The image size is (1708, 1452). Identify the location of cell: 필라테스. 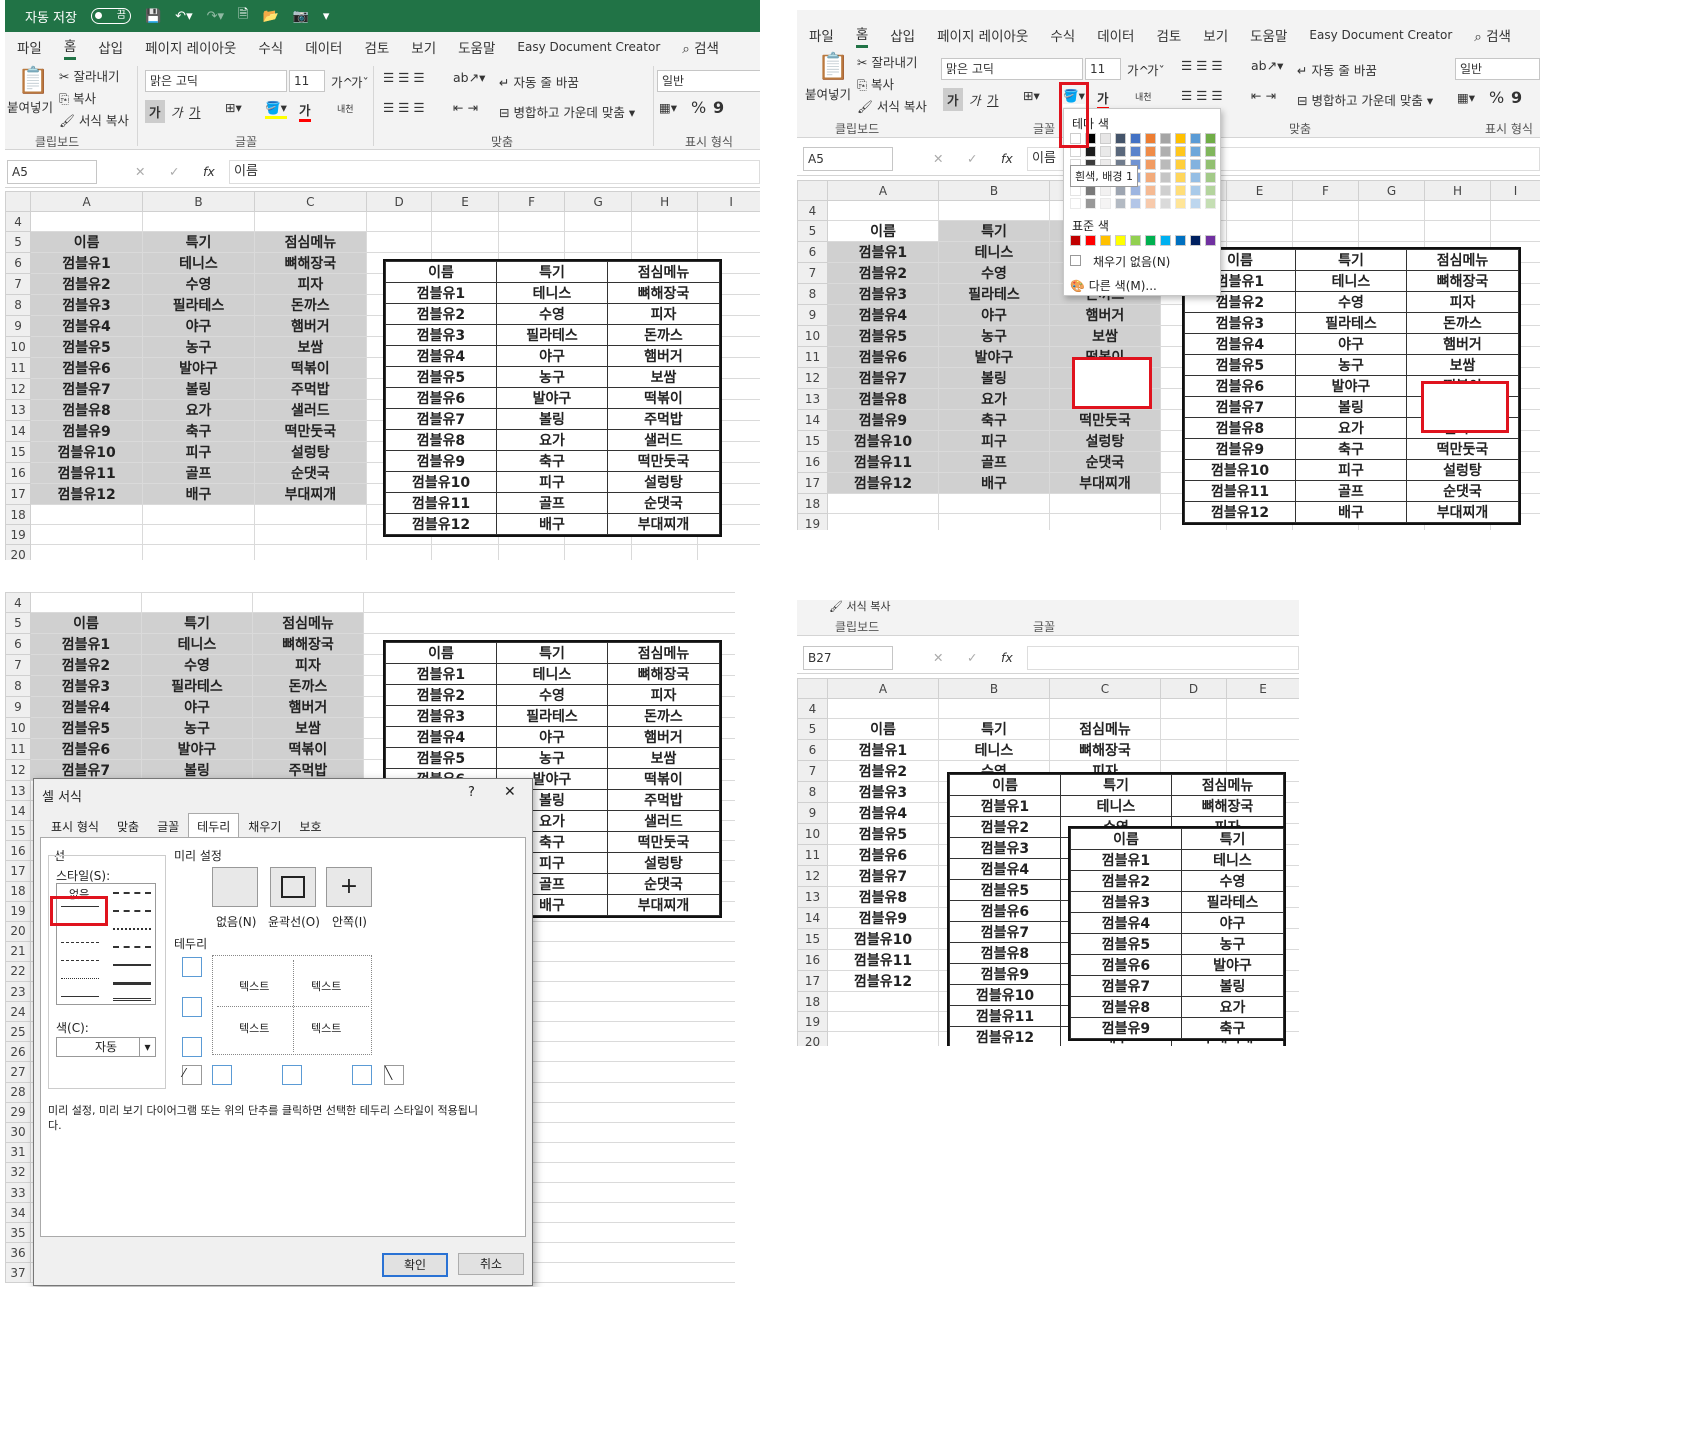
(994, 294).